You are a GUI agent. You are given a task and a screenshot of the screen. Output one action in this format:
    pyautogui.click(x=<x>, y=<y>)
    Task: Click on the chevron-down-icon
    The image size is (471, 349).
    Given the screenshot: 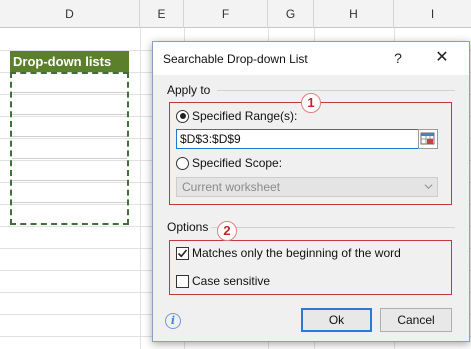 What is the action you would take?
    pyautogui.click(x=428, y=187)
    